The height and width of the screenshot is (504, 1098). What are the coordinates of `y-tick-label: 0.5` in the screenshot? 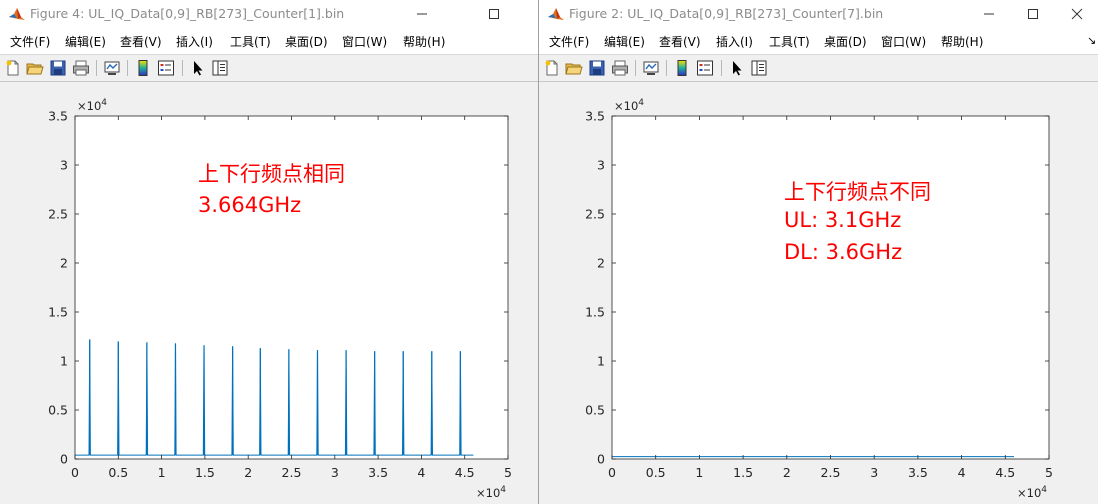 It's located at (595, 410).